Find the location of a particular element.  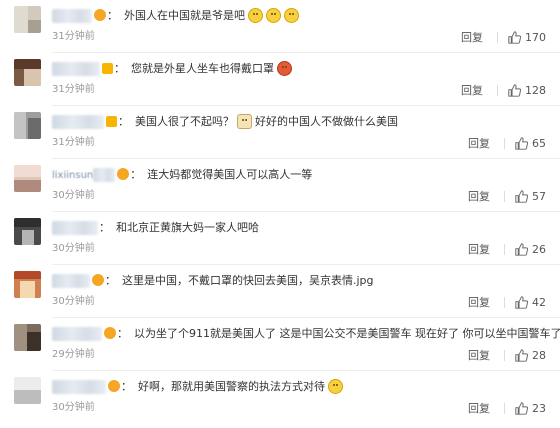

mask-emoji-icon is located at coordinates (284, 68).